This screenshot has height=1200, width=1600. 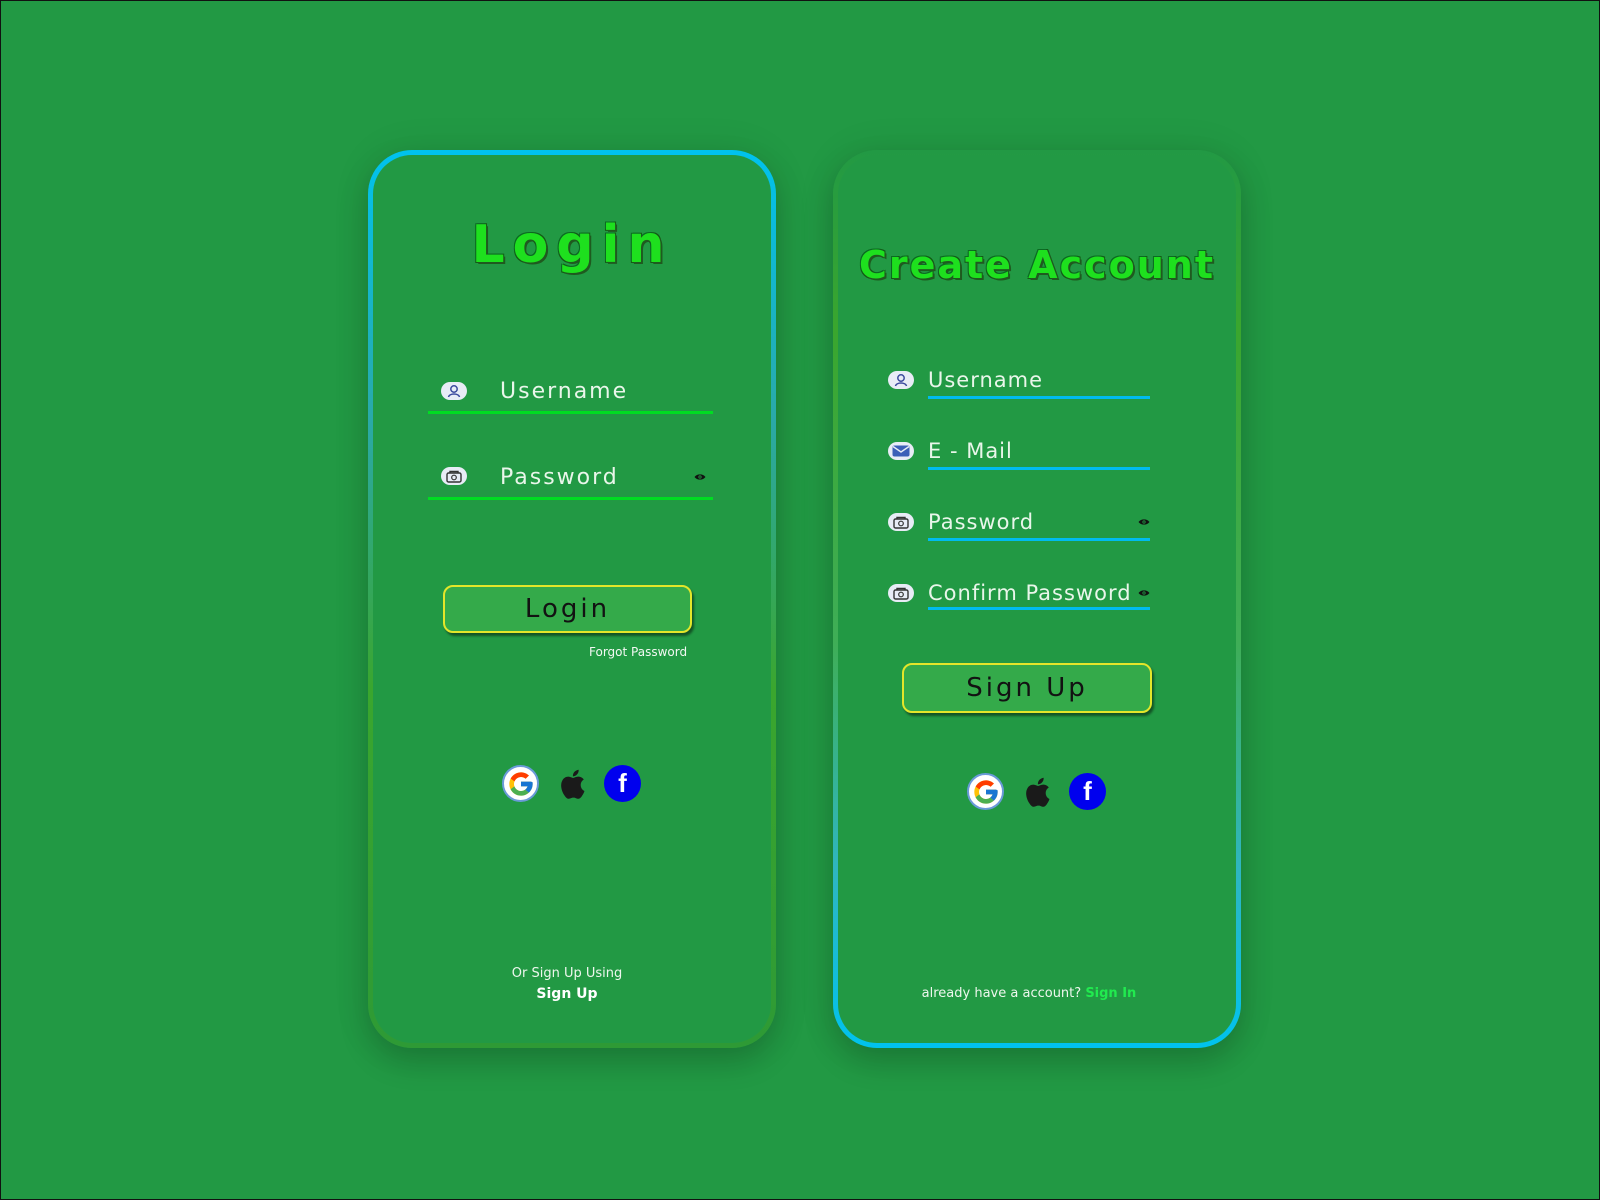 I want to click on signup-social-buttons: f, so click(x=1036, y=791).